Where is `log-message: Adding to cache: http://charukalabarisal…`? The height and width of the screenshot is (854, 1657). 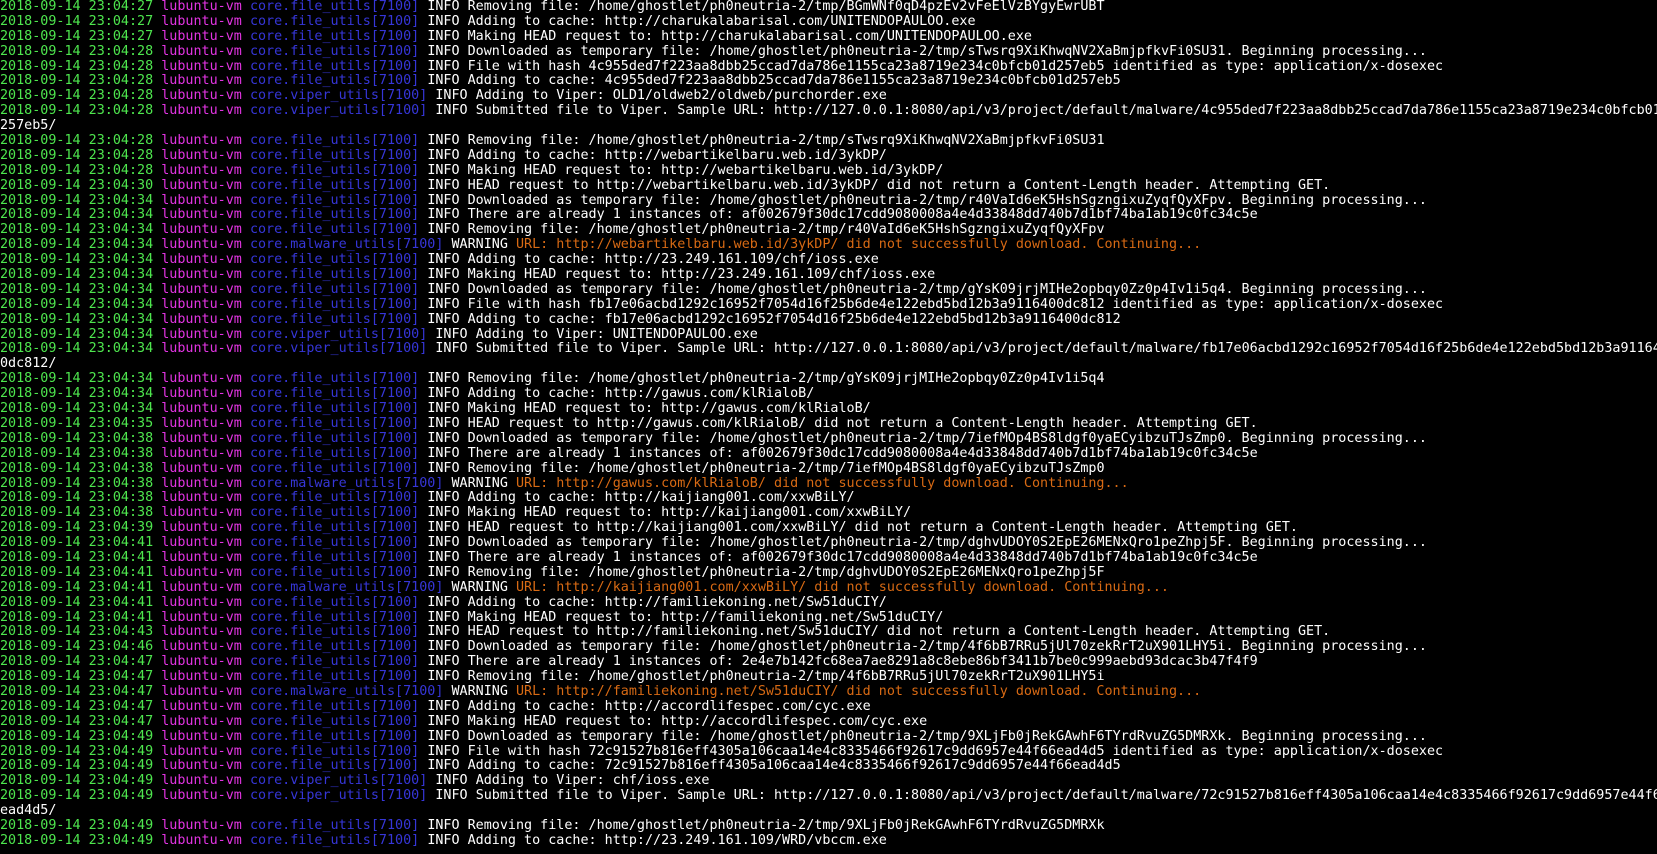 log-message: Adding to cache: http://charukalabarisal… is located at coordinates (721, 21).